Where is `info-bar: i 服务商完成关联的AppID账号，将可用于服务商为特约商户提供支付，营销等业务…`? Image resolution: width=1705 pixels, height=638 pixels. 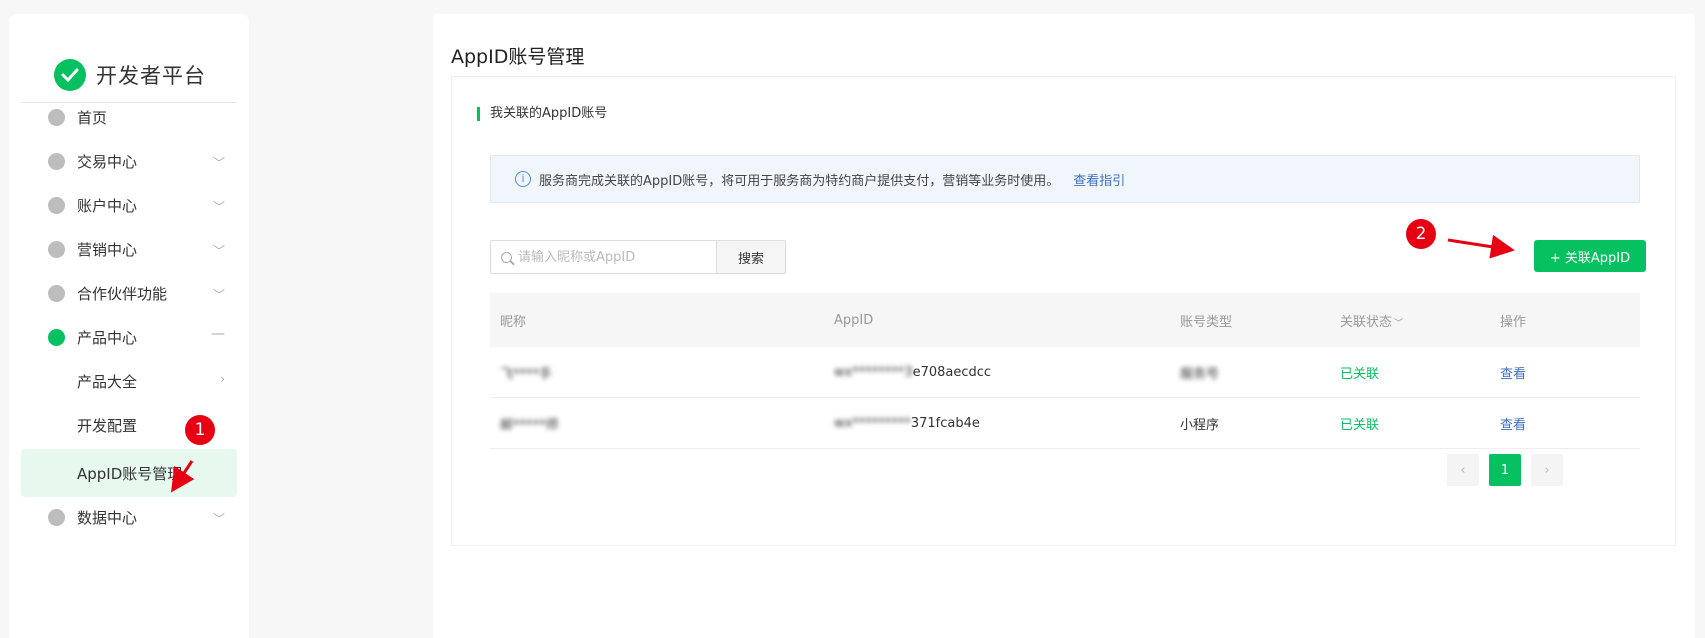
info-bar: i 服务商完成关联的AppID账号，将可用于服务商为特约商户提供支付，营销等业务… is located at coordinates (1065, 179).